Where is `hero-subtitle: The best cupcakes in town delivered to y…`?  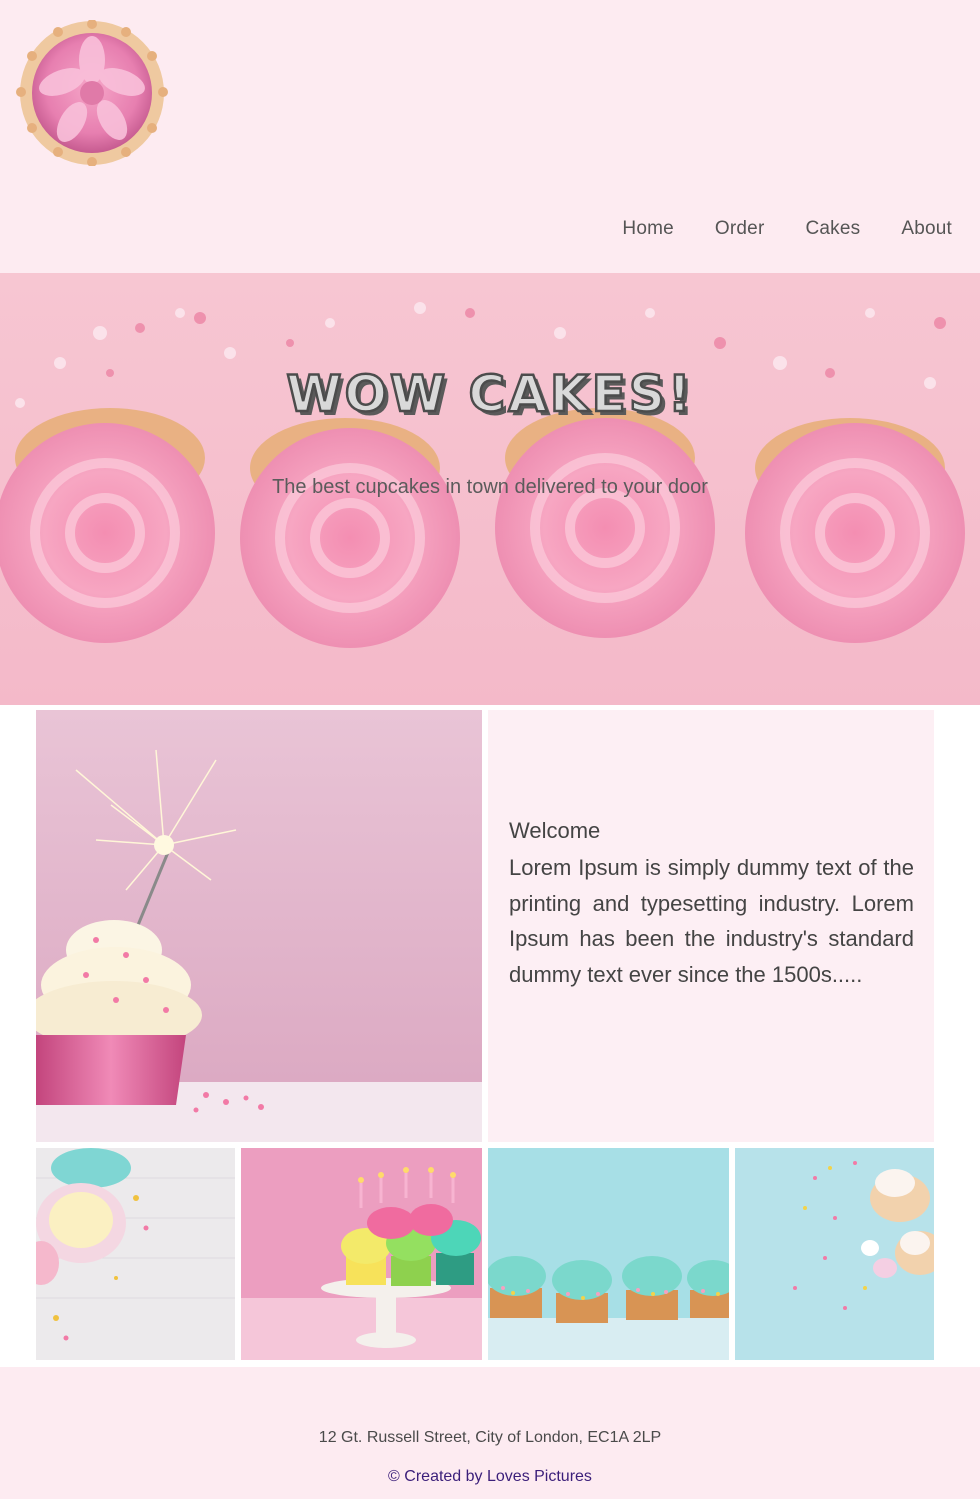 hero-subtitle: The best cupcakes in town delivered to y… is located at coordinates (490, 487).